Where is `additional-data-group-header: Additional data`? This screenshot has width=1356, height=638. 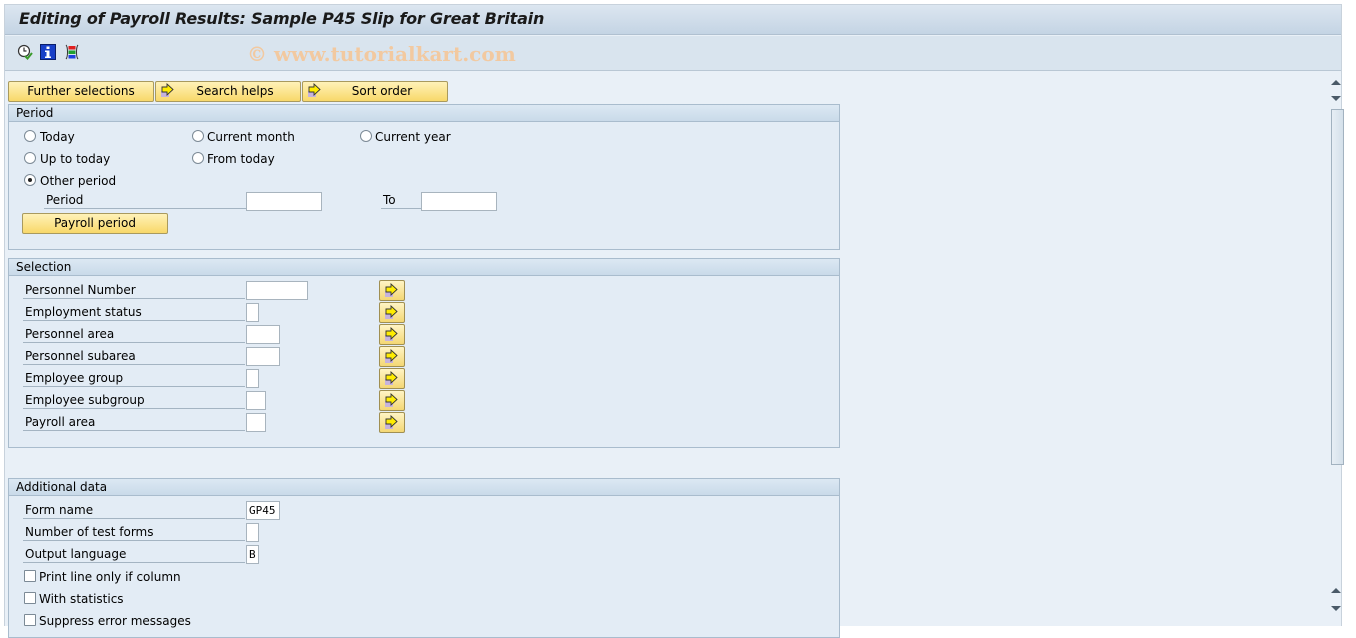
additional-data-group-header: Additional data is located at coordinates (424, 487).